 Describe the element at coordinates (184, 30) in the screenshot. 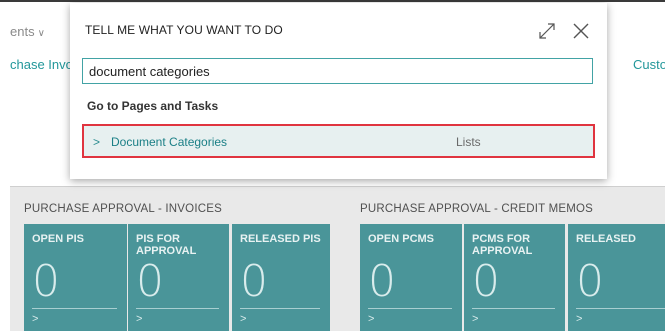

I see `dialog-title: TELL ME WHAT YOU WANT TO DO` at that location.